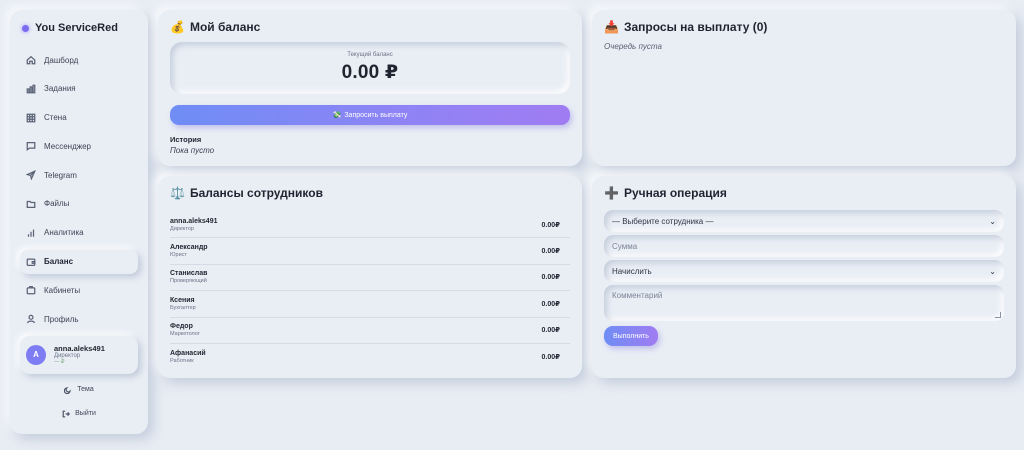 The image size is (1024, 450). I want to click on sidebar-item-label: Стена, so click(55, 118).